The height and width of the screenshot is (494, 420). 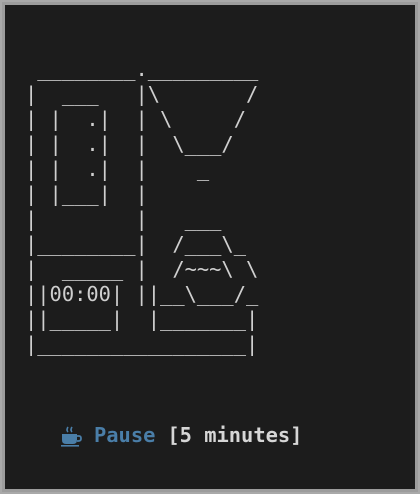 I want to click on duration-label: [5 minutes], so click(x=235, y=435).